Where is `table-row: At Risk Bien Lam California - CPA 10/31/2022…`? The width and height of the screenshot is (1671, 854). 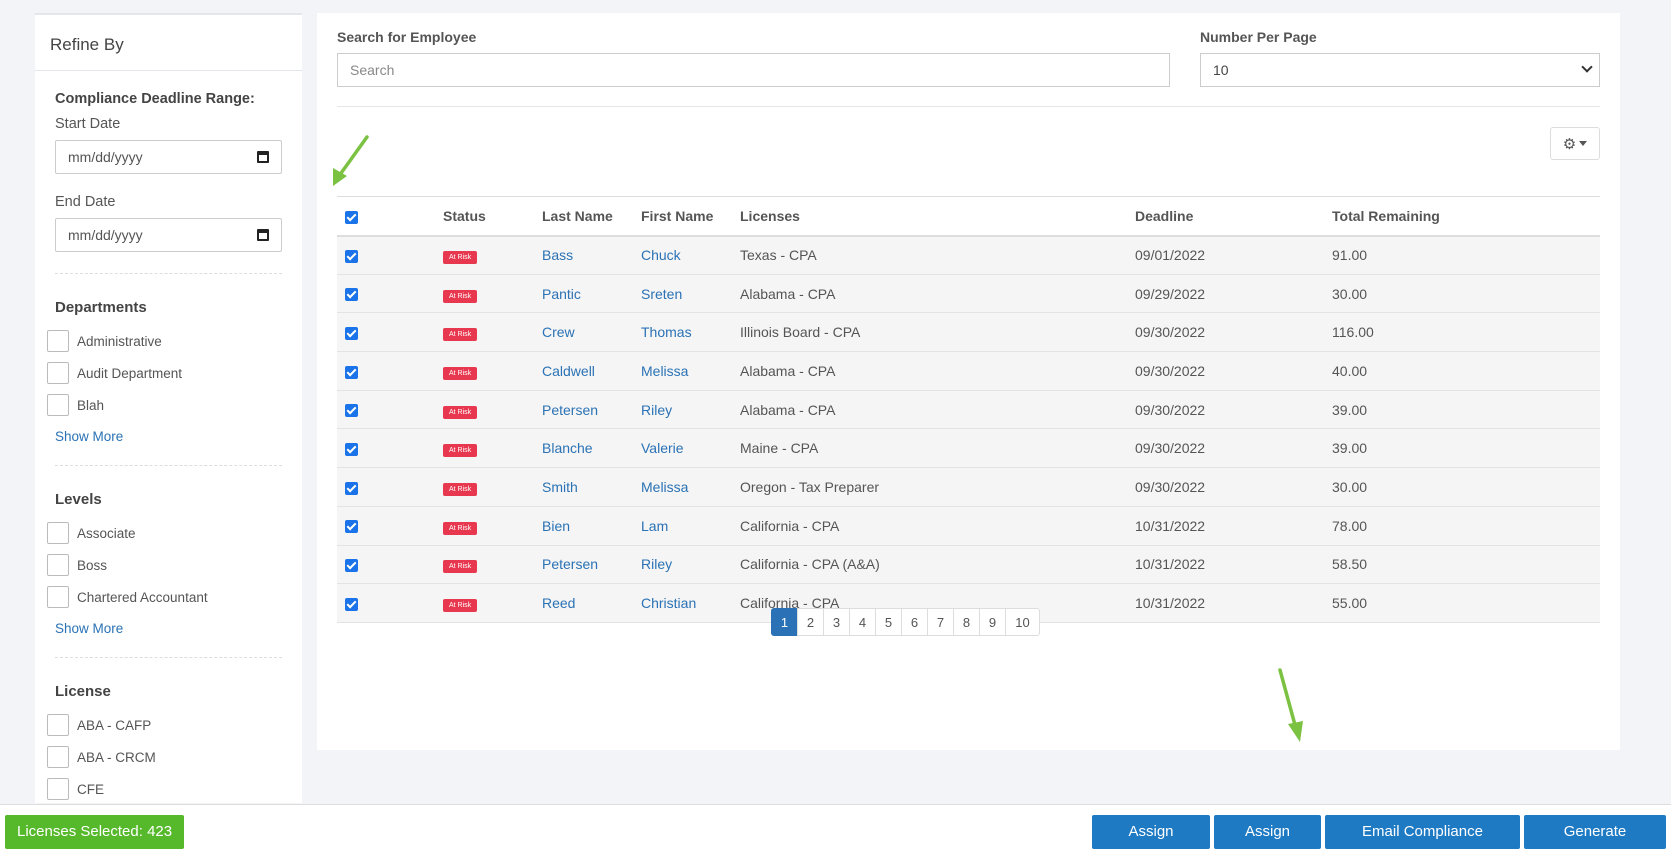
table-row: At Risk Bien Lam California - CPA 10/31/2022… is located at coordinates (968, 525).